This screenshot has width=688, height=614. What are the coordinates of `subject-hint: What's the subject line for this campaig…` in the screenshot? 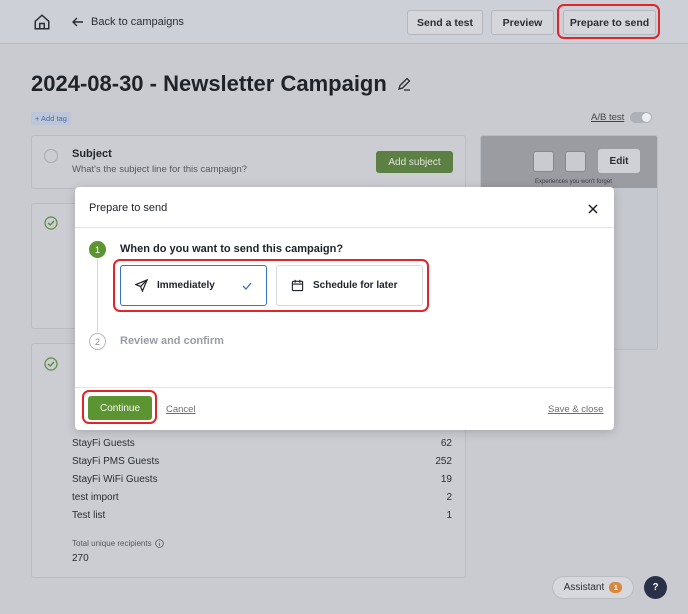 It's located at (160, 169).